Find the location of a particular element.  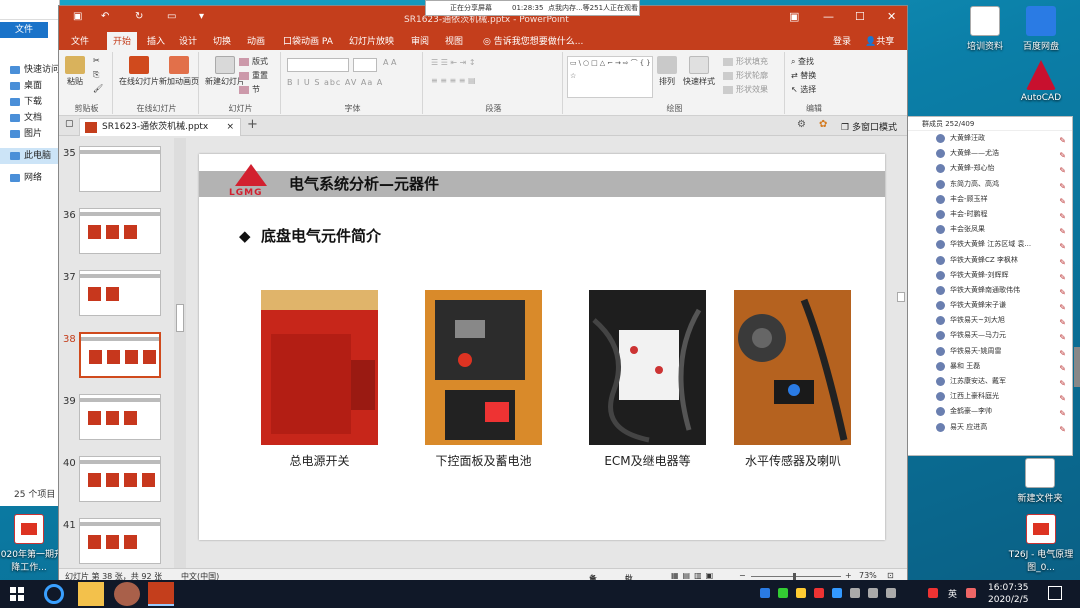

zoom-slider is located at coordinates (796, 576).